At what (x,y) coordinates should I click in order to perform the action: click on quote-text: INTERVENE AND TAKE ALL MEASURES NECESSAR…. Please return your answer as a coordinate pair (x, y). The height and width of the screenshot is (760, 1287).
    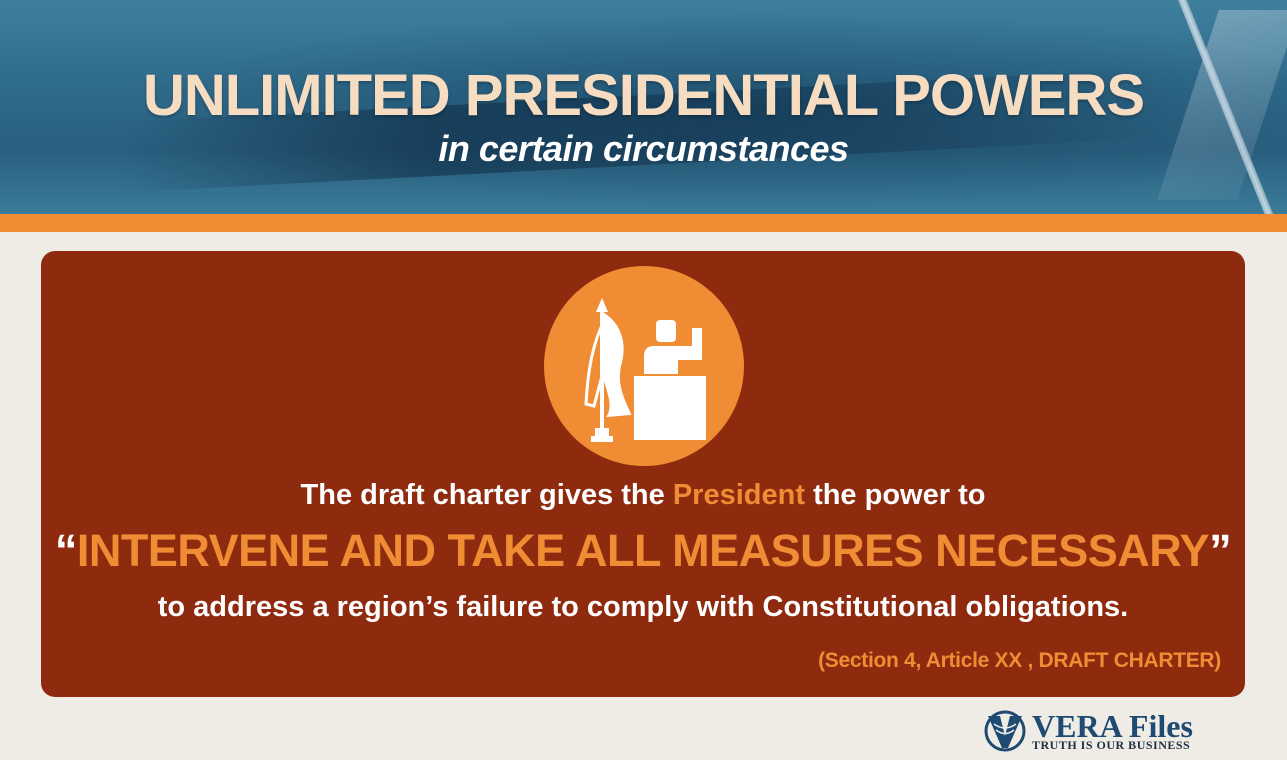
    Looking at the image, I should click on (643, 550).